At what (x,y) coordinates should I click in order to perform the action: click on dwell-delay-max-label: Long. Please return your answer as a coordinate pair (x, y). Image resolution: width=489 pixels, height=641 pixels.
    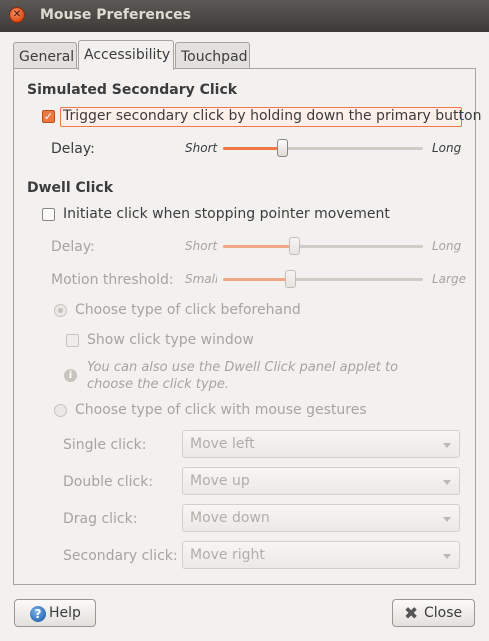
    Looking at the image, I should click on (447, 246).